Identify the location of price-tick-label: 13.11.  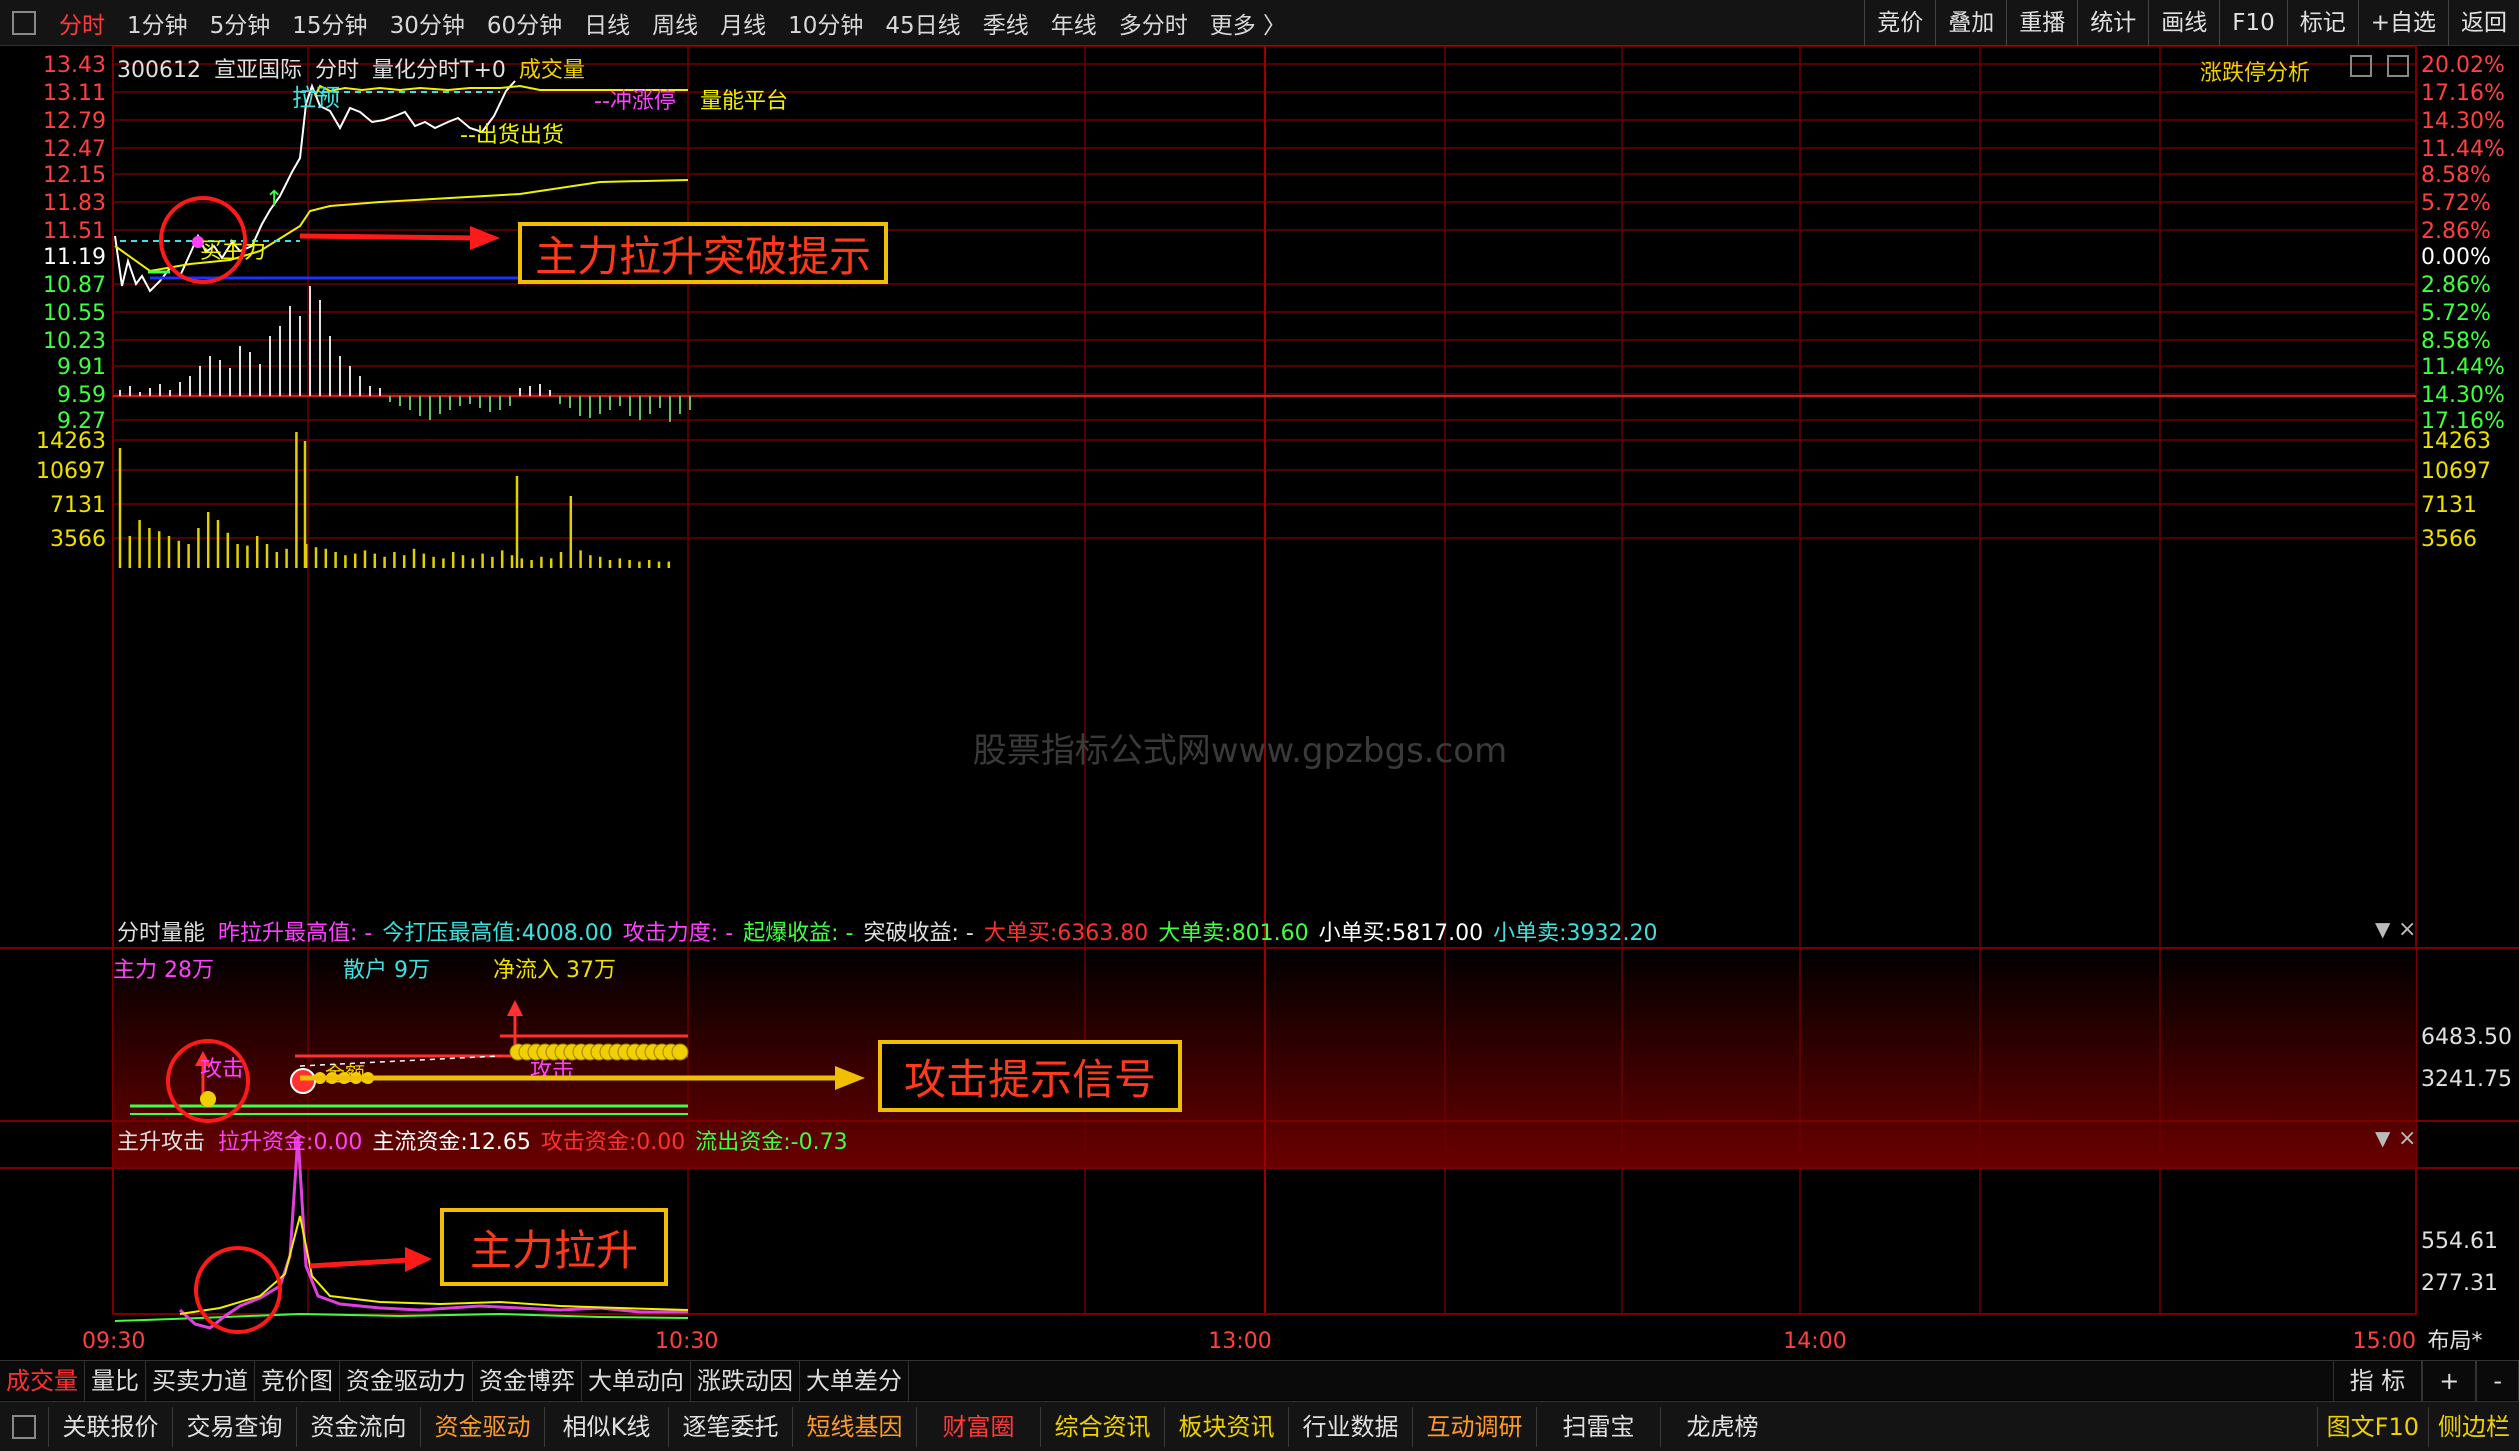
(74, 93).